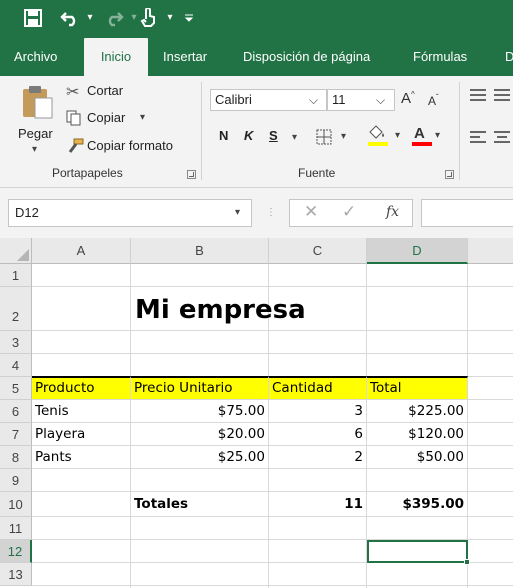 The width and height of the screenshot is (513, 588). What do you see at coordinates (76, 145) in the screenshot?
I see `format-painter-icon` at bounding box center [76, 145].